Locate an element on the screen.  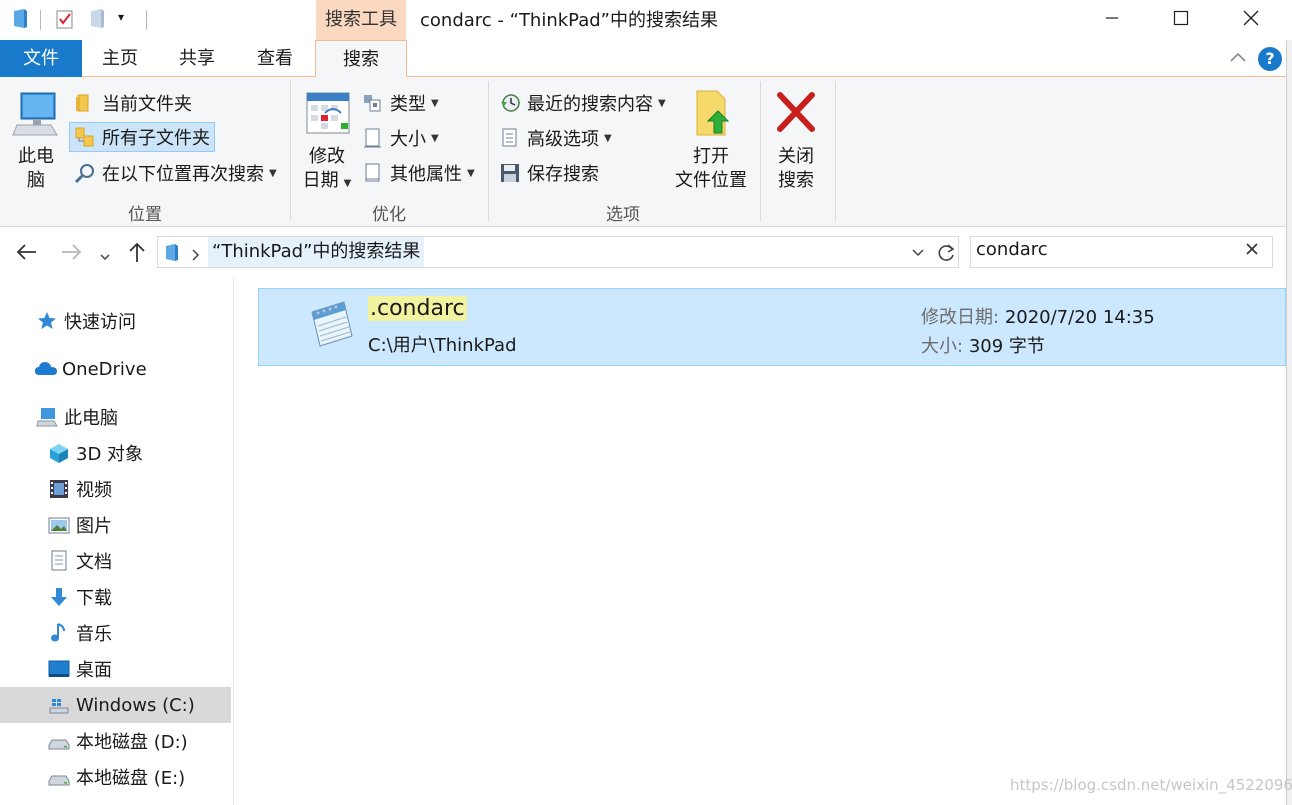
up-arrow-icon is located at coordinates (137, 255).